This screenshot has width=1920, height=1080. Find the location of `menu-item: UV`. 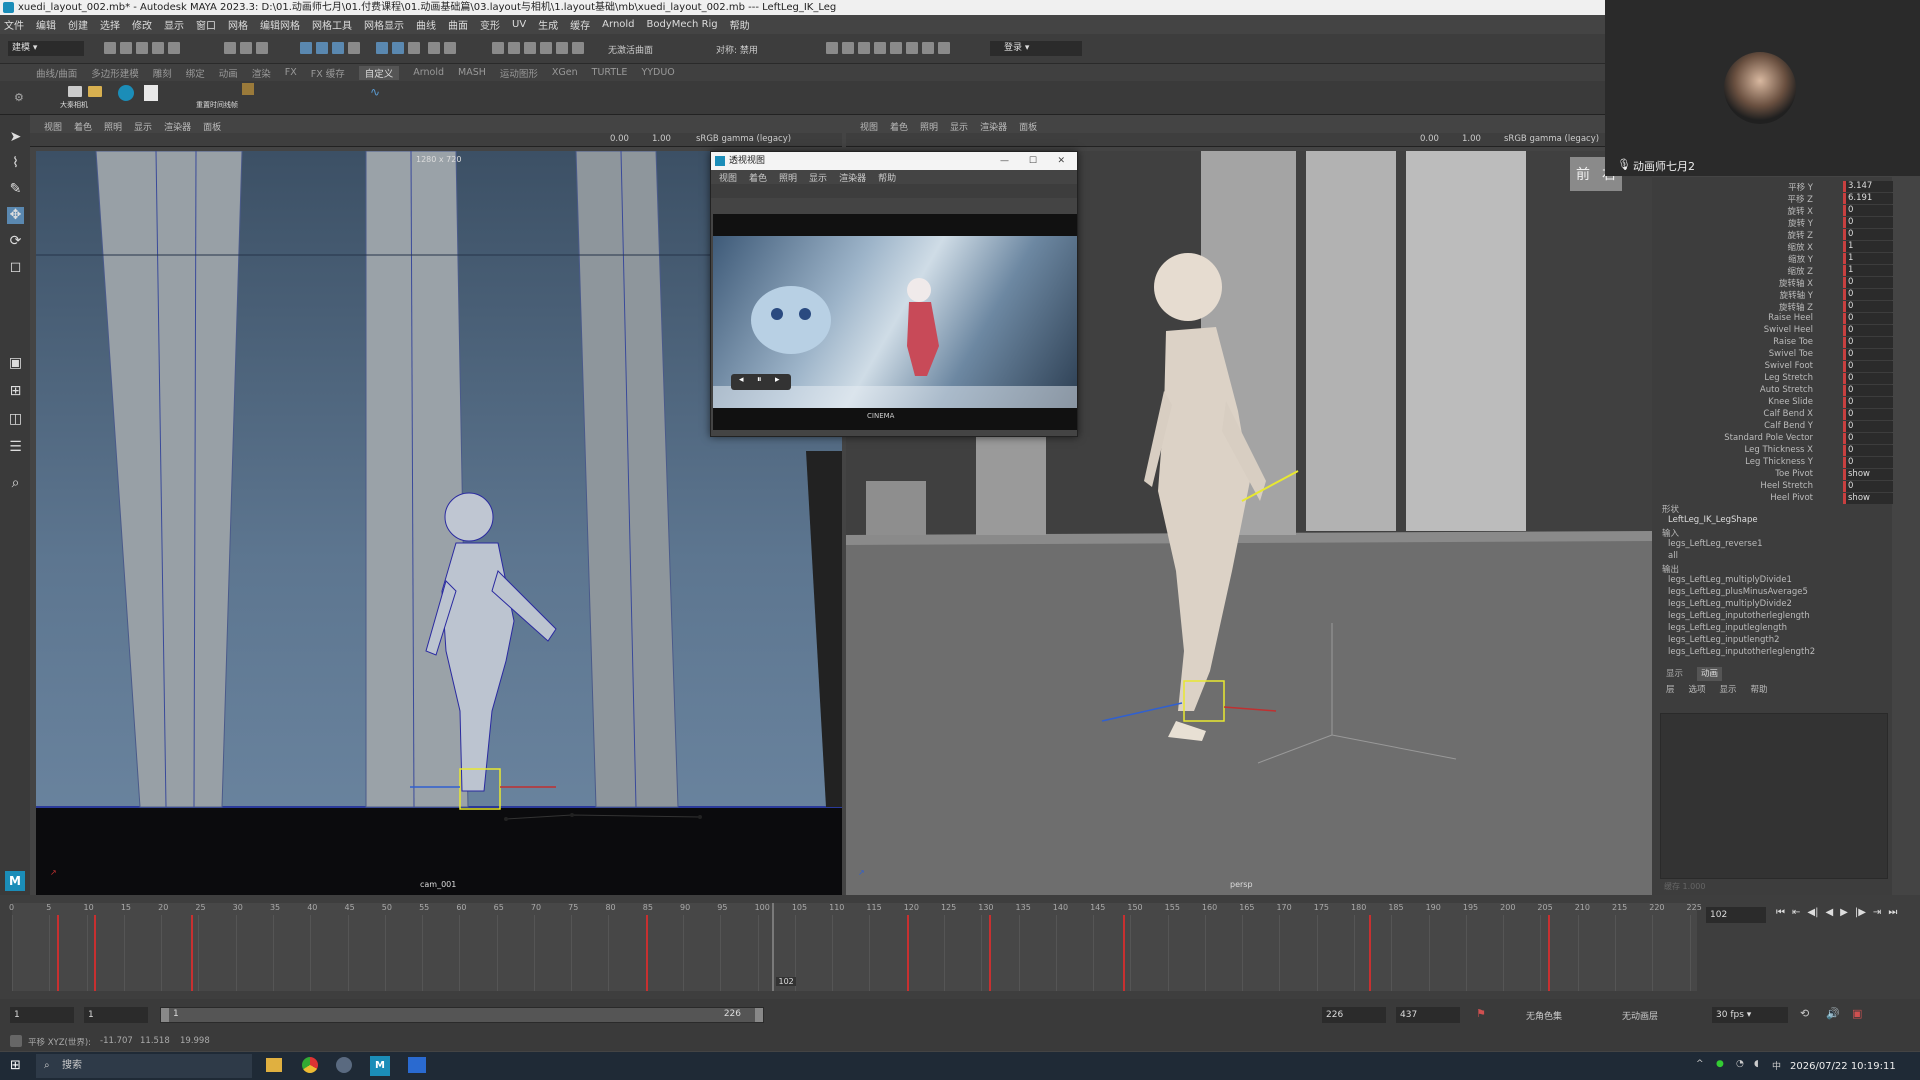

menu-item: UV is located at coordinates (519, 24).